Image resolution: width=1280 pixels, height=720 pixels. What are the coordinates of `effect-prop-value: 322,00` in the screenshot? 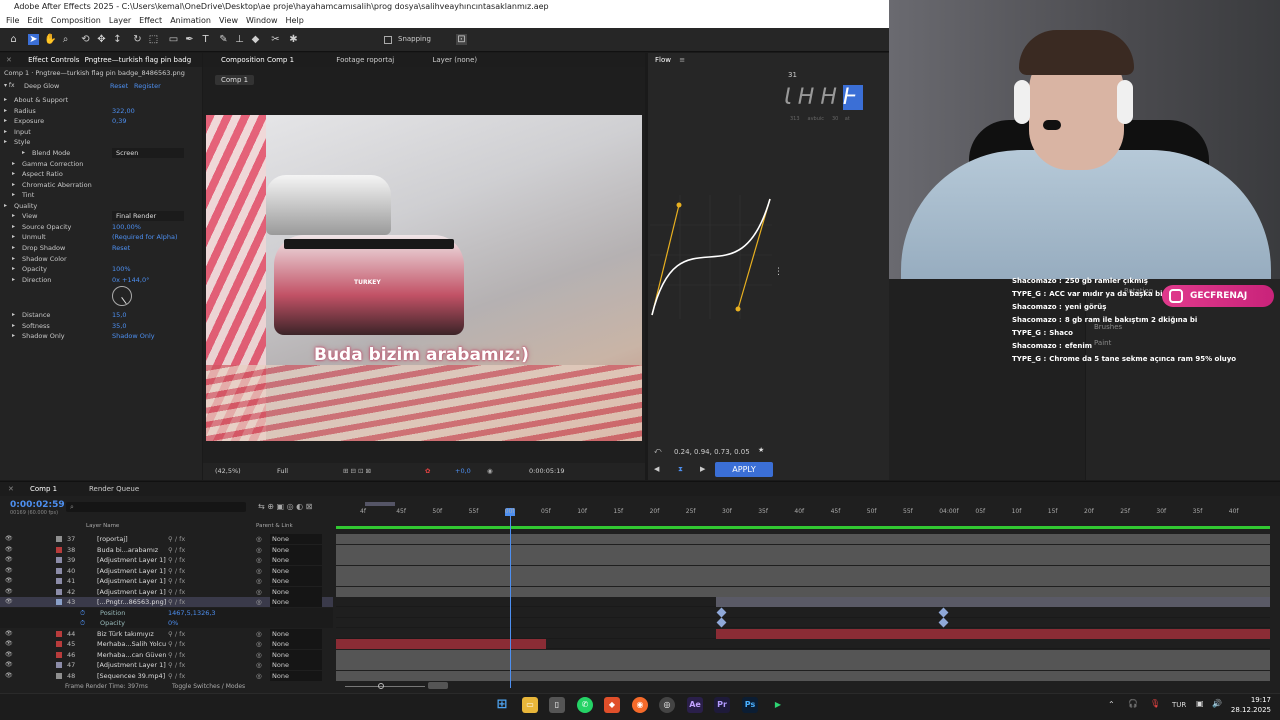 It's located at (123, 111).